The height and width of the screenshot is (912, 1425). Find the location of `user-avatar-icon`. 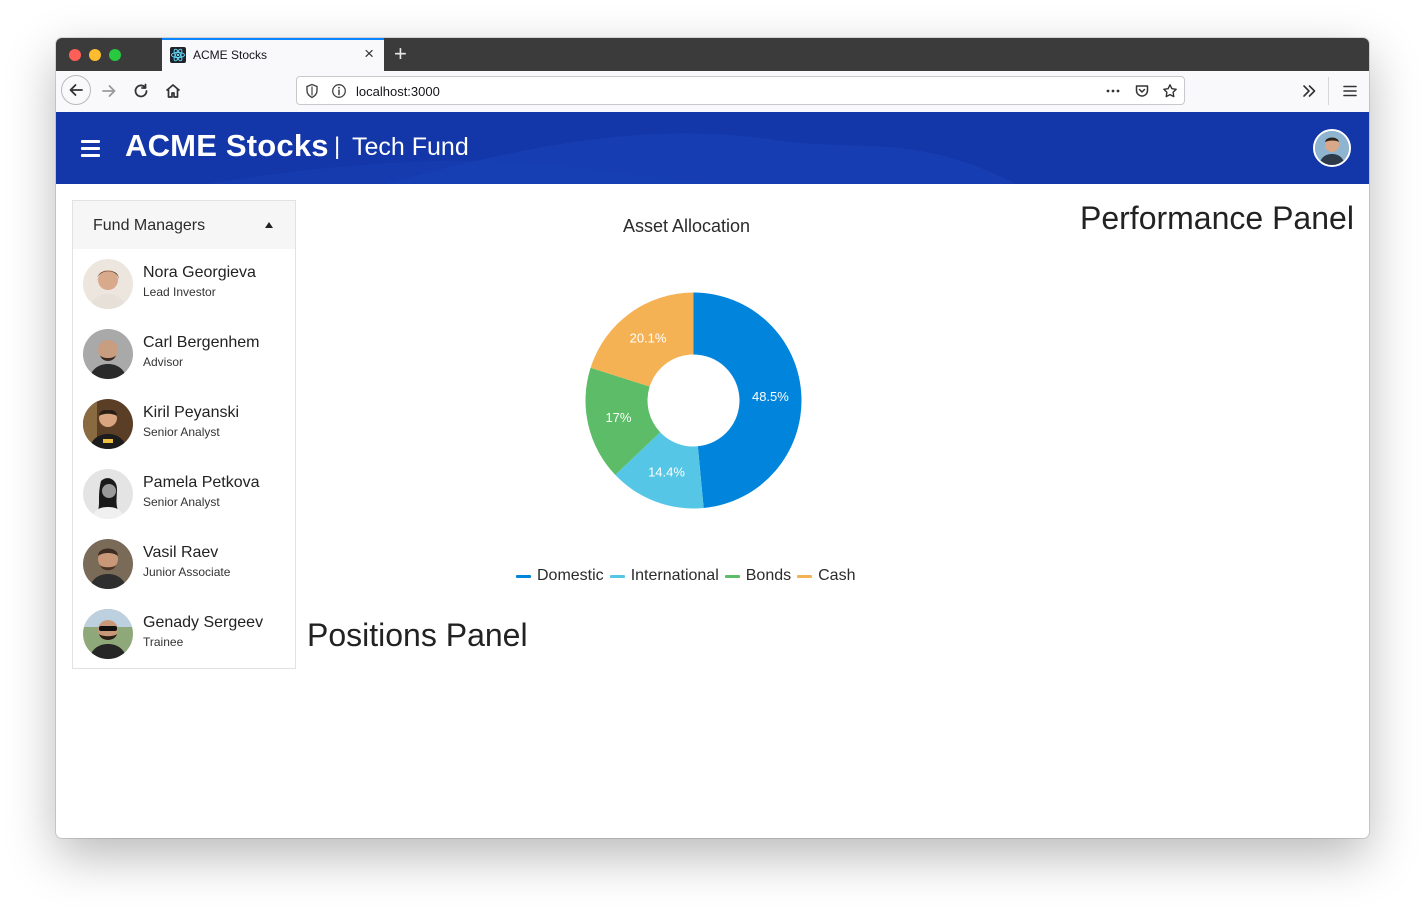

user-avatar-icon is located at coordinates (1332, 148).